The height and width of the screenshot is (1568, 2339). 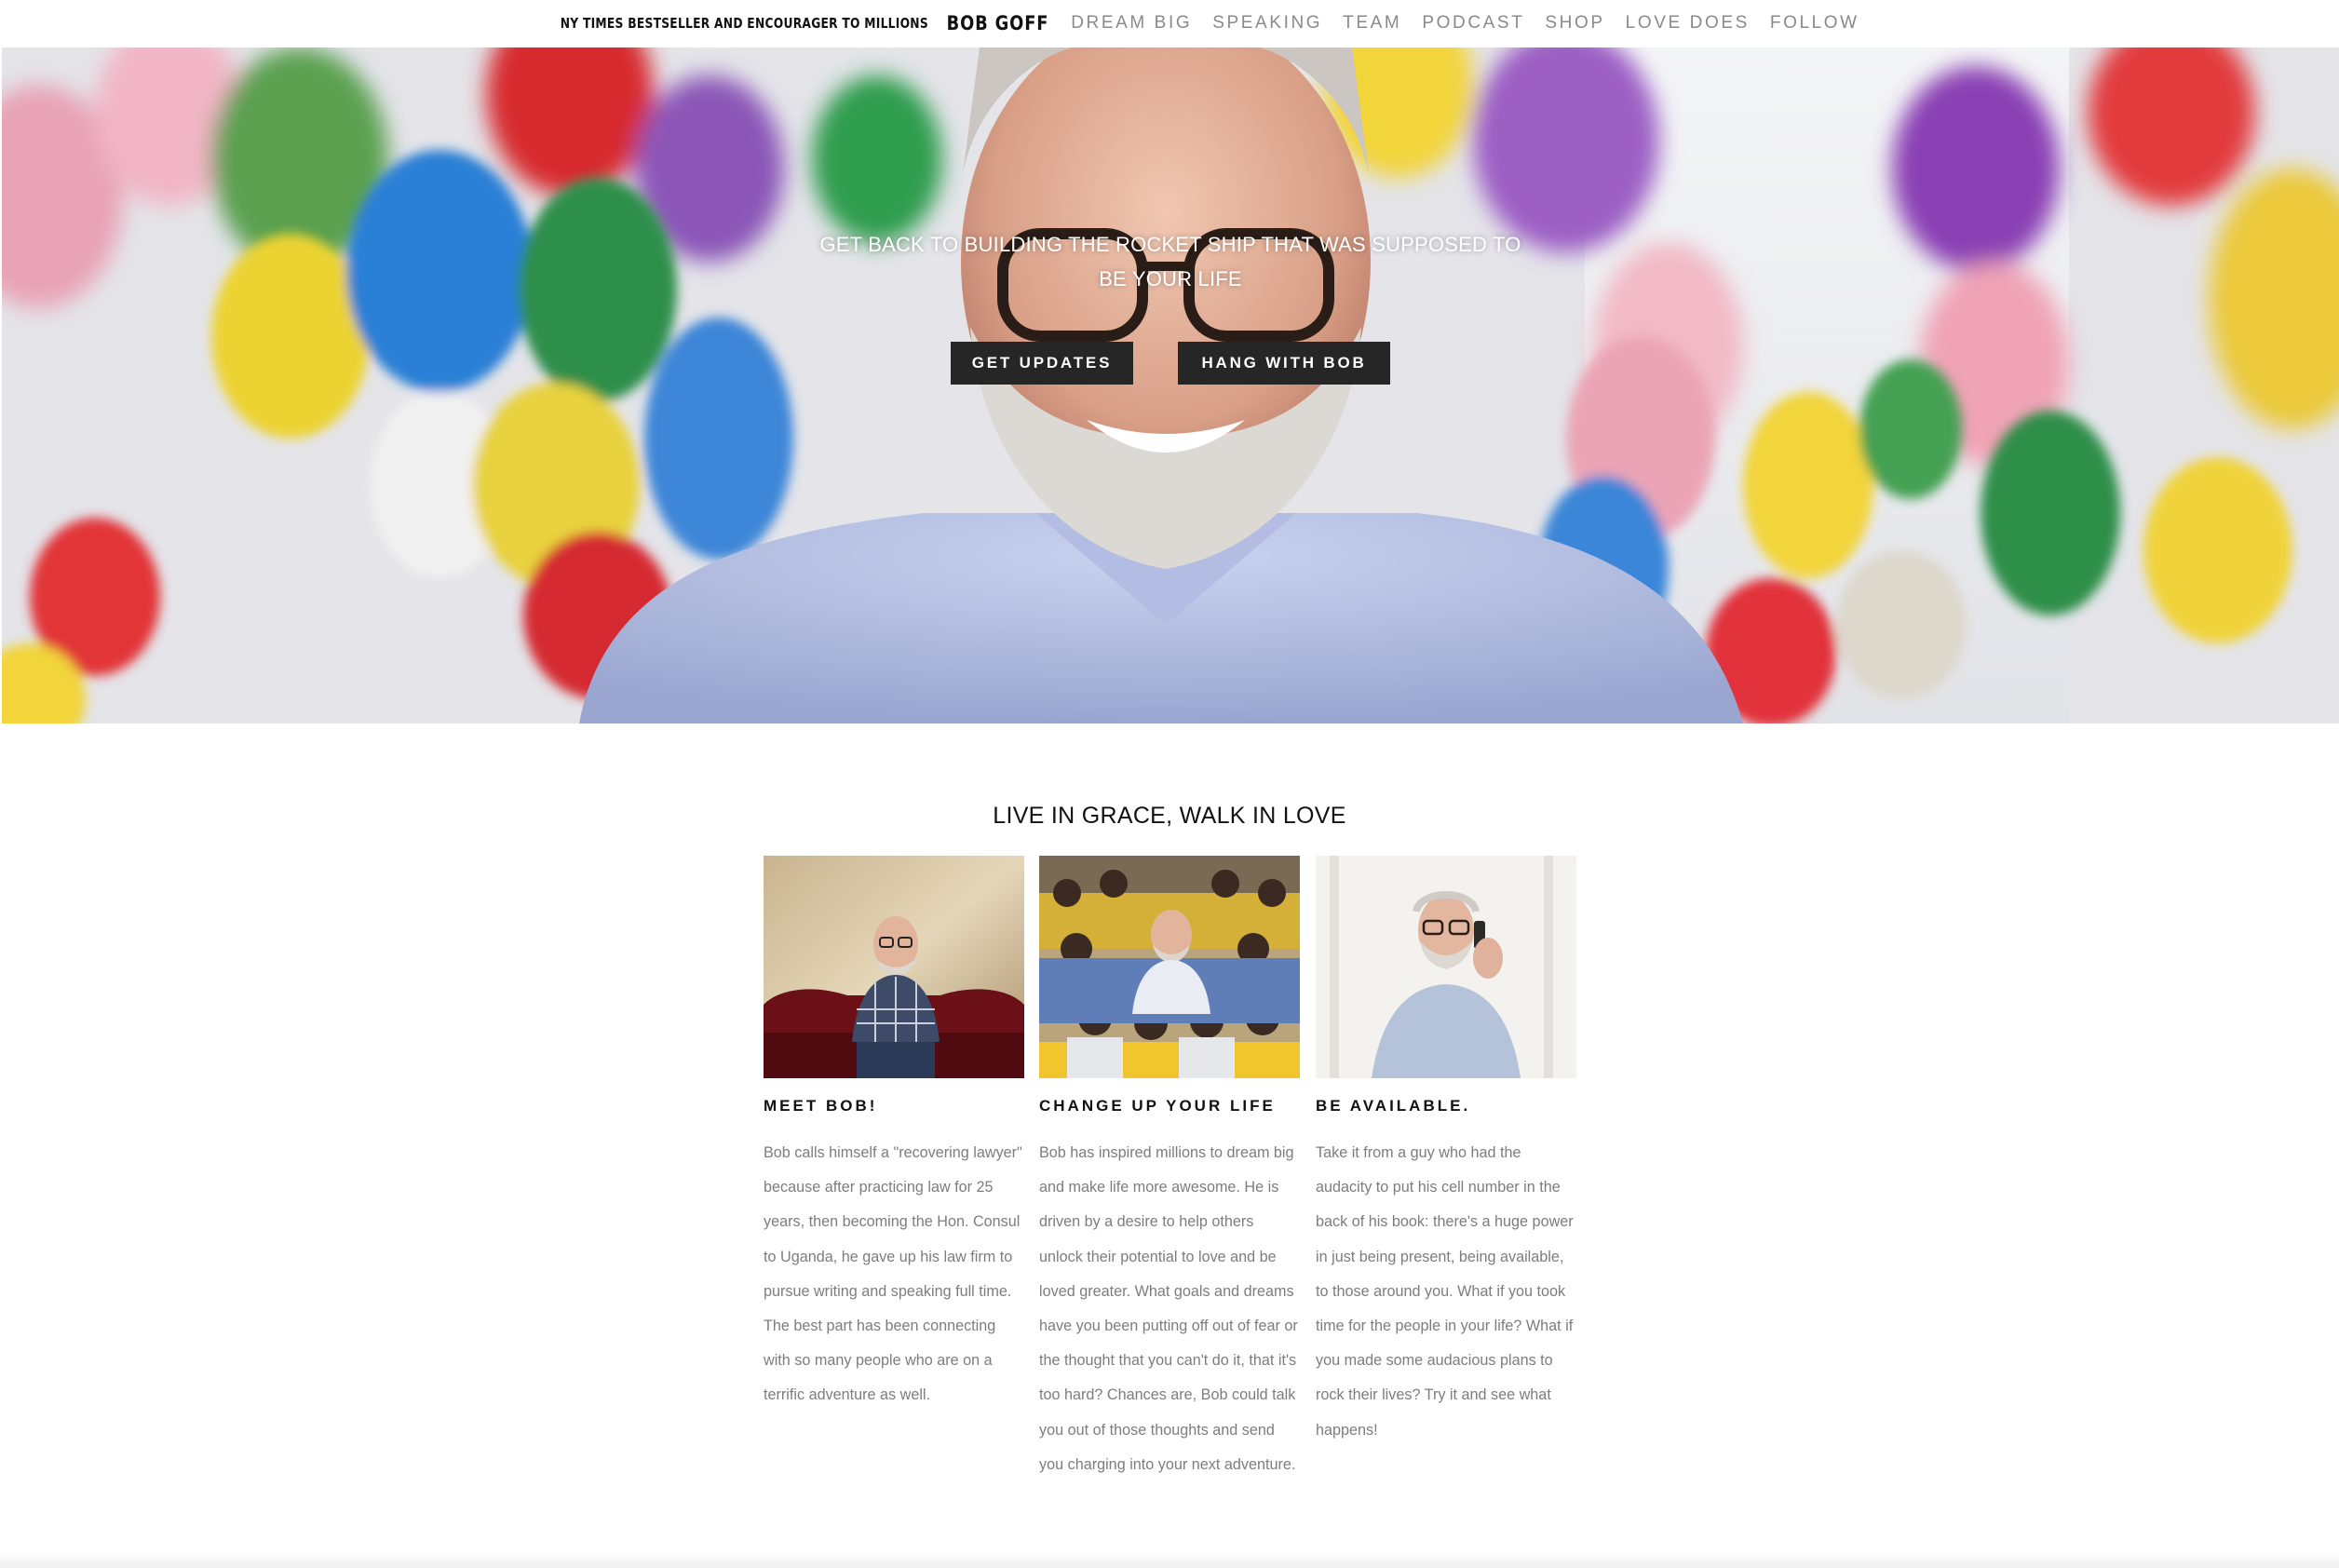 I want to click on section-title: LIVE IN GRACE, WALK IN LOVE, so click(x=1169, y=816).